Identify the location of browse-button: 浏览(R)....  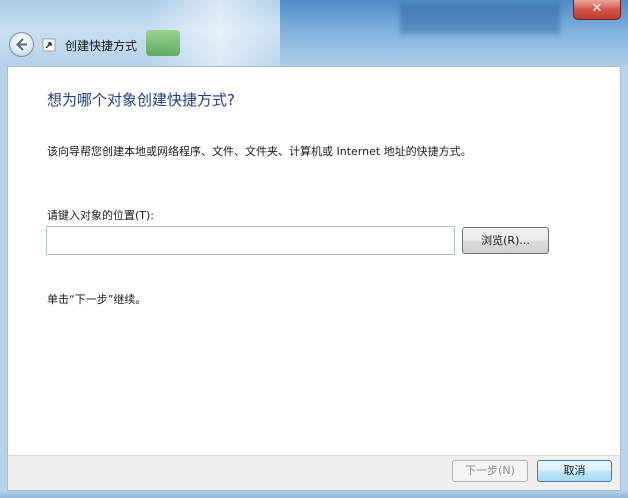
(505, 240).